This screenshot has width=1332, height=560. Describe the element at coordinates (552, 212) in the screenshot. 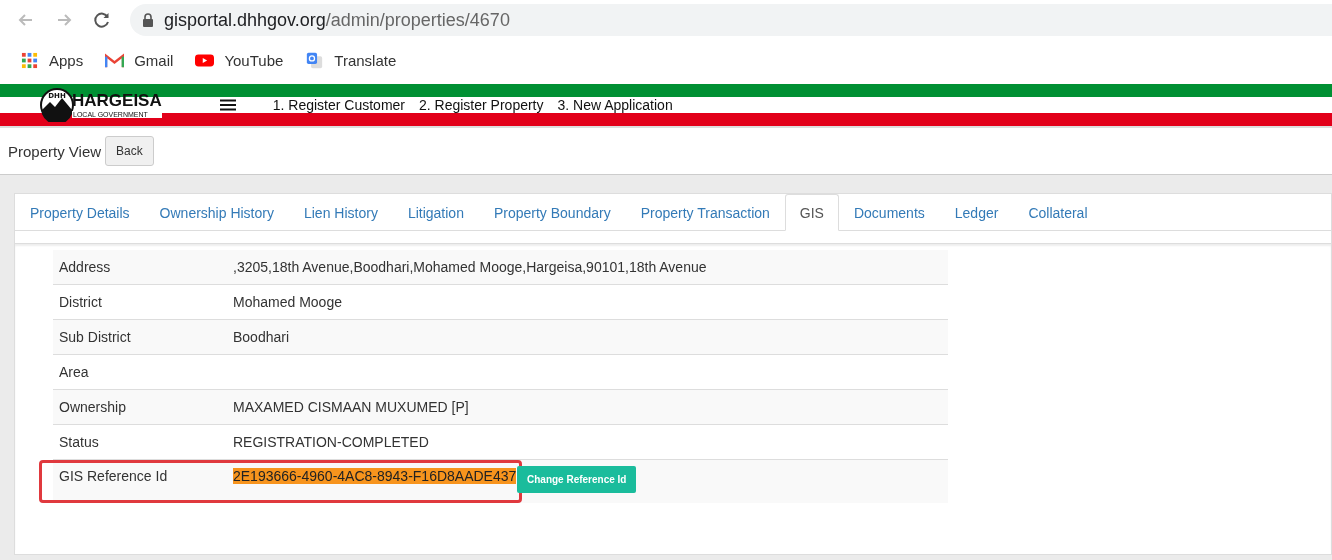

I see `tab: Property Boundary` at that location.